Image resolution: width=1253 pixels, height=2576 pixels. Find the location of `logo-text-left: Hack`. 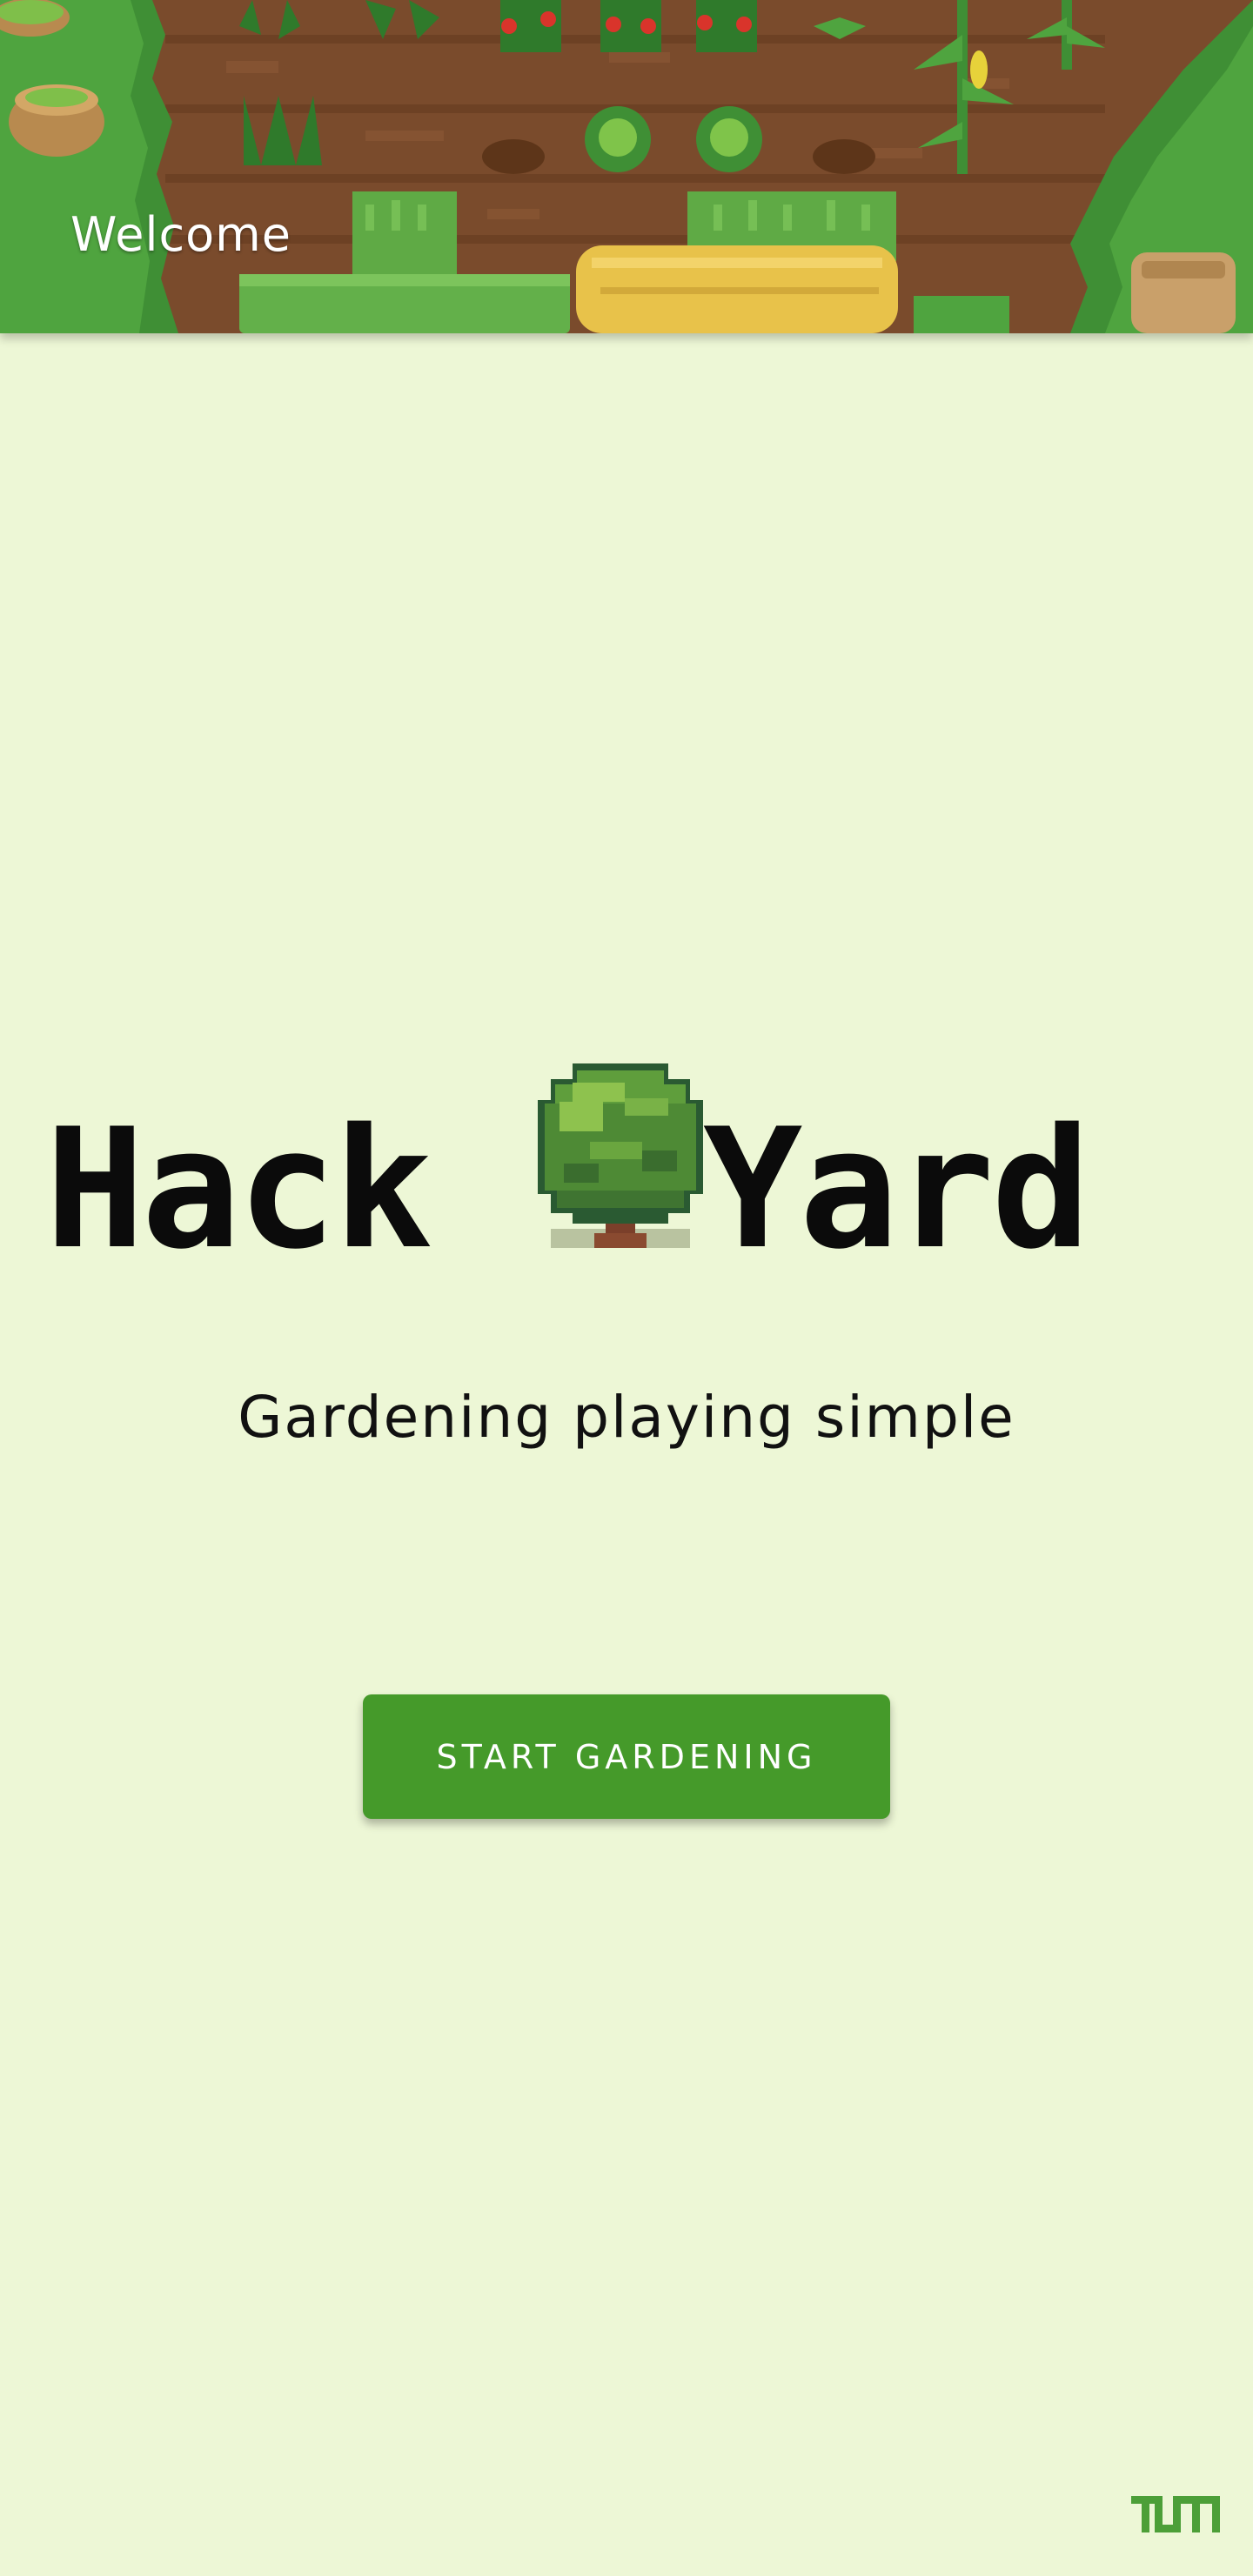

logo-text-left: Hack is located at coordinates (239, 1189).